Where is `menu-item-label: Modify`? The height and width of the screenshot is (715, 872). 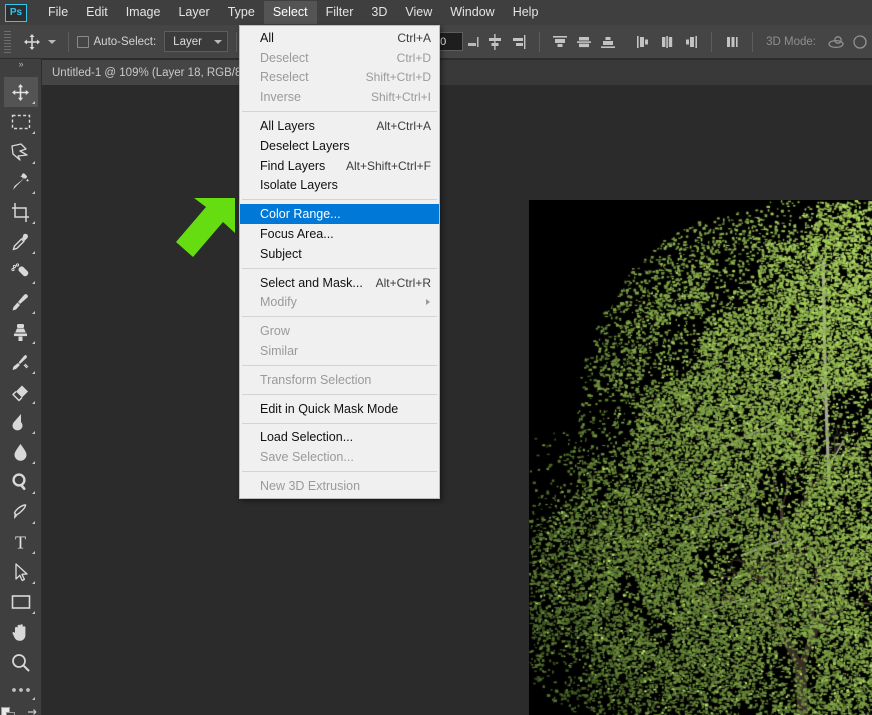
menu-item-label: Modify is located at coordinates (278, 302).